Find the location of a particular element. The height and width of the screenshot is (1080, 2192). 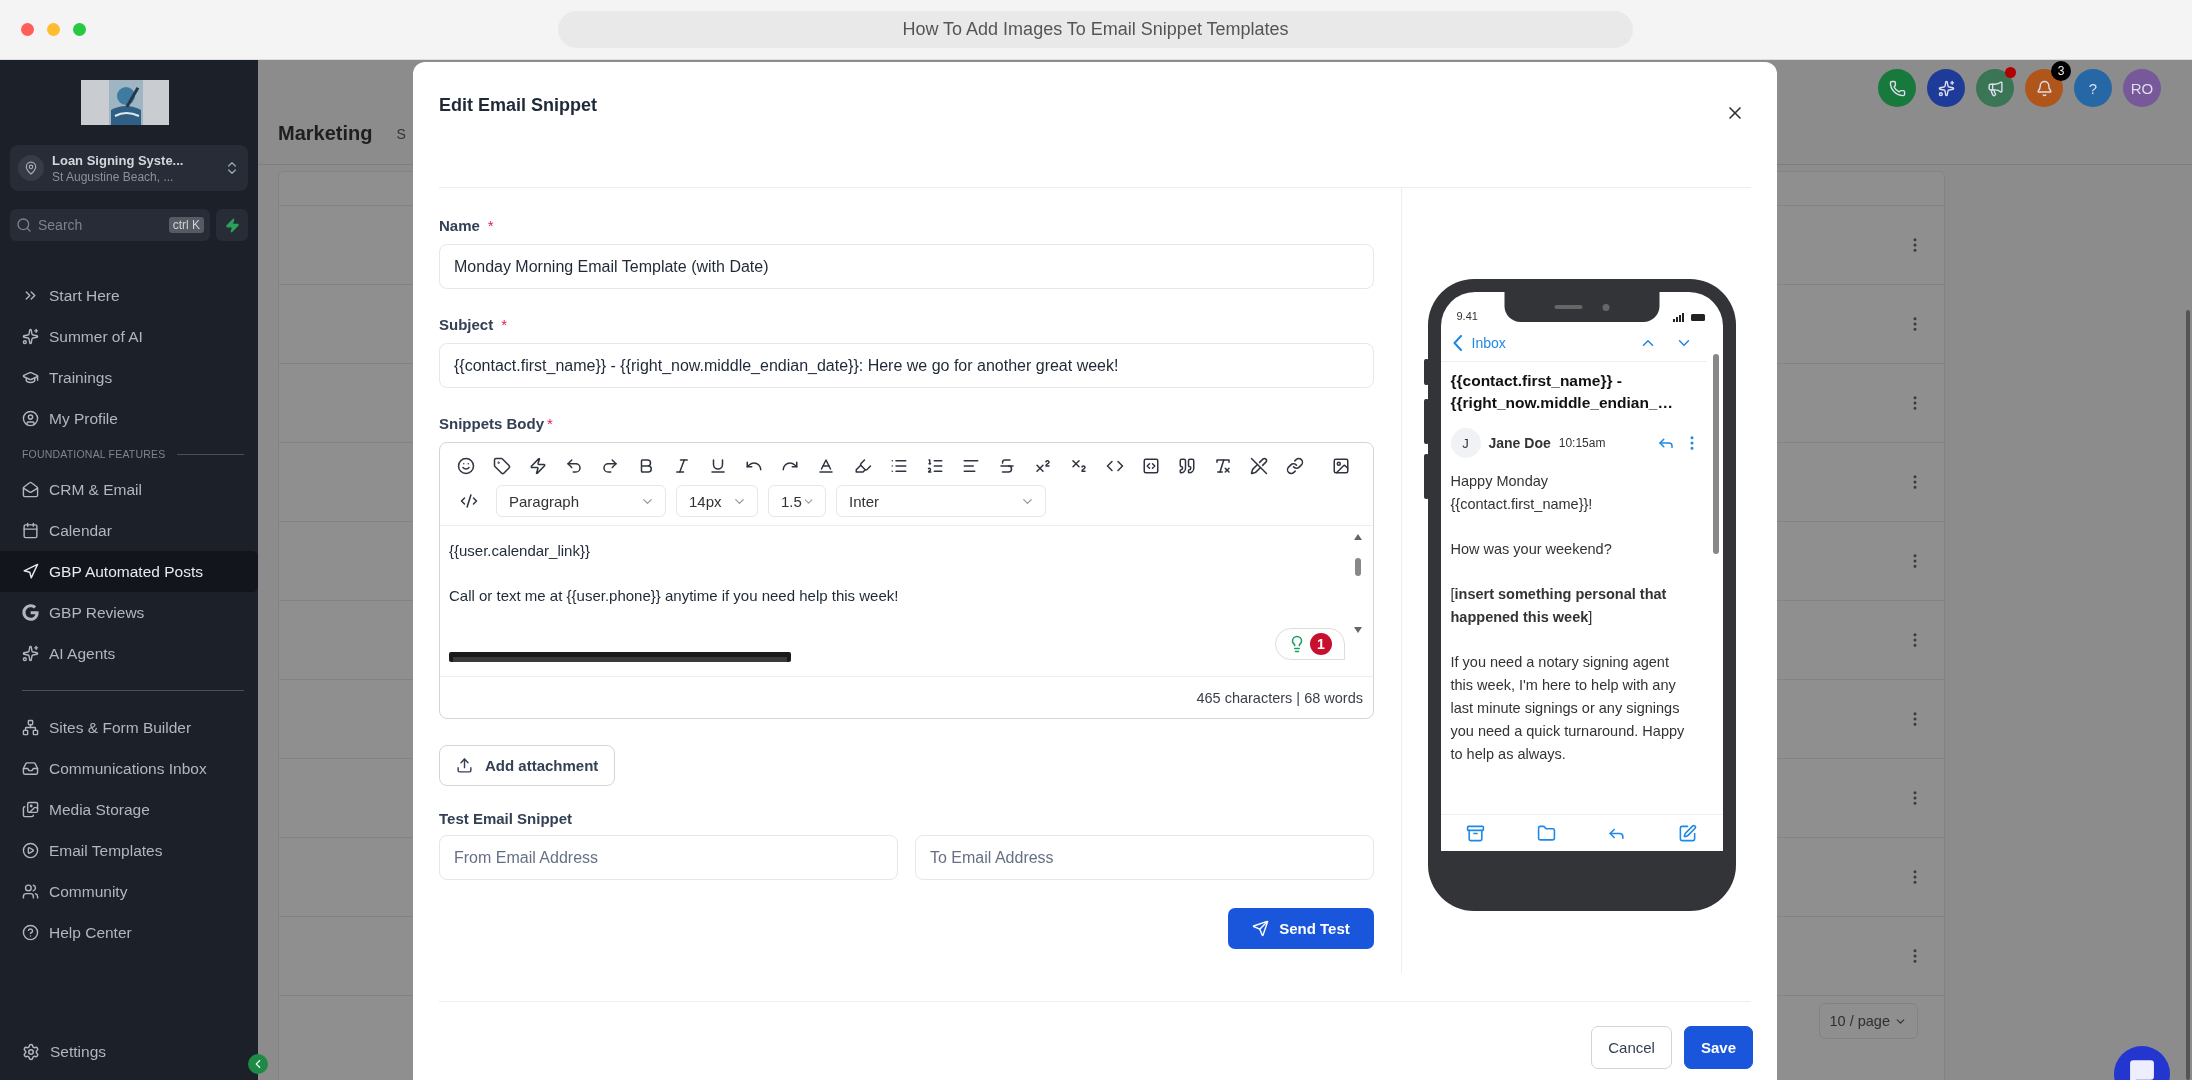

email-paragraph: [insert something personal that happened this week] is located at coordinates (1559, 606).